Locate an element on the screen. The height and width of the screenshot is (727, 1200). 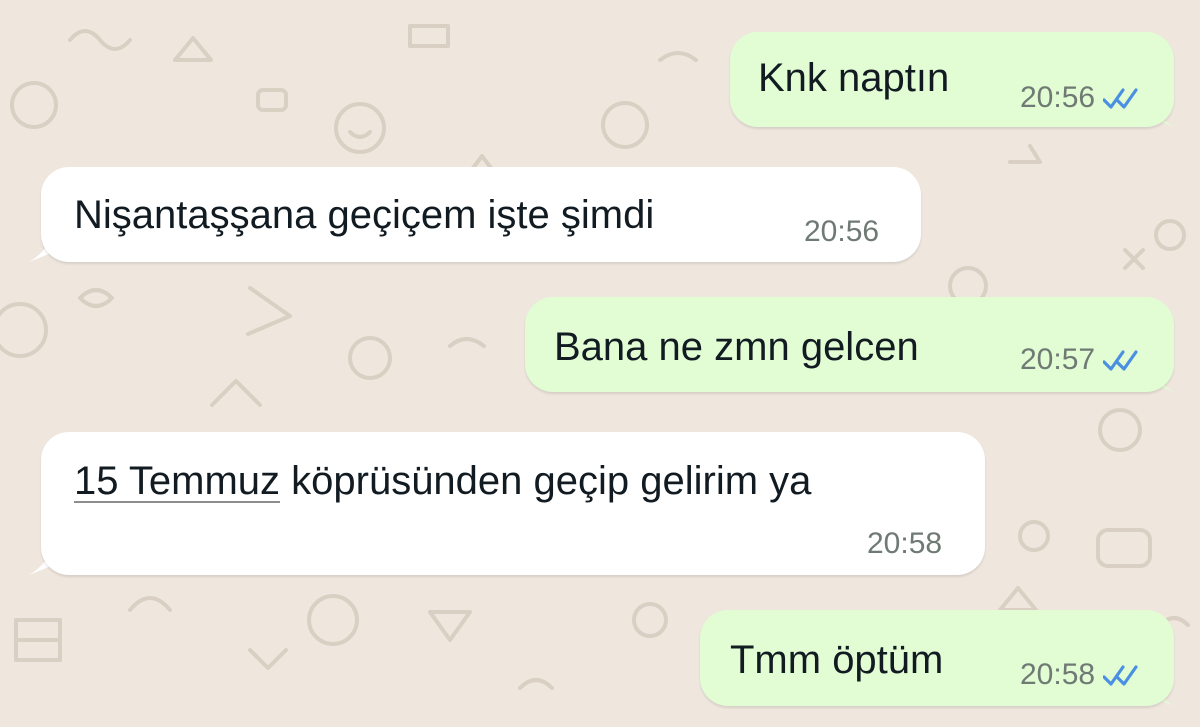
message-text: Knk naptın is located at coordinates (854, 78).